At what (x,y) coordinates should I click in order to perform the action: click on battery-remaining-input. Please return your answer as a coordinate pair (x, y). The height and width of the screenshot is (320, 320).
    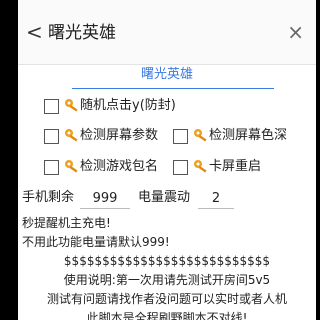
    Looking at the image, I should click on (105, 198).